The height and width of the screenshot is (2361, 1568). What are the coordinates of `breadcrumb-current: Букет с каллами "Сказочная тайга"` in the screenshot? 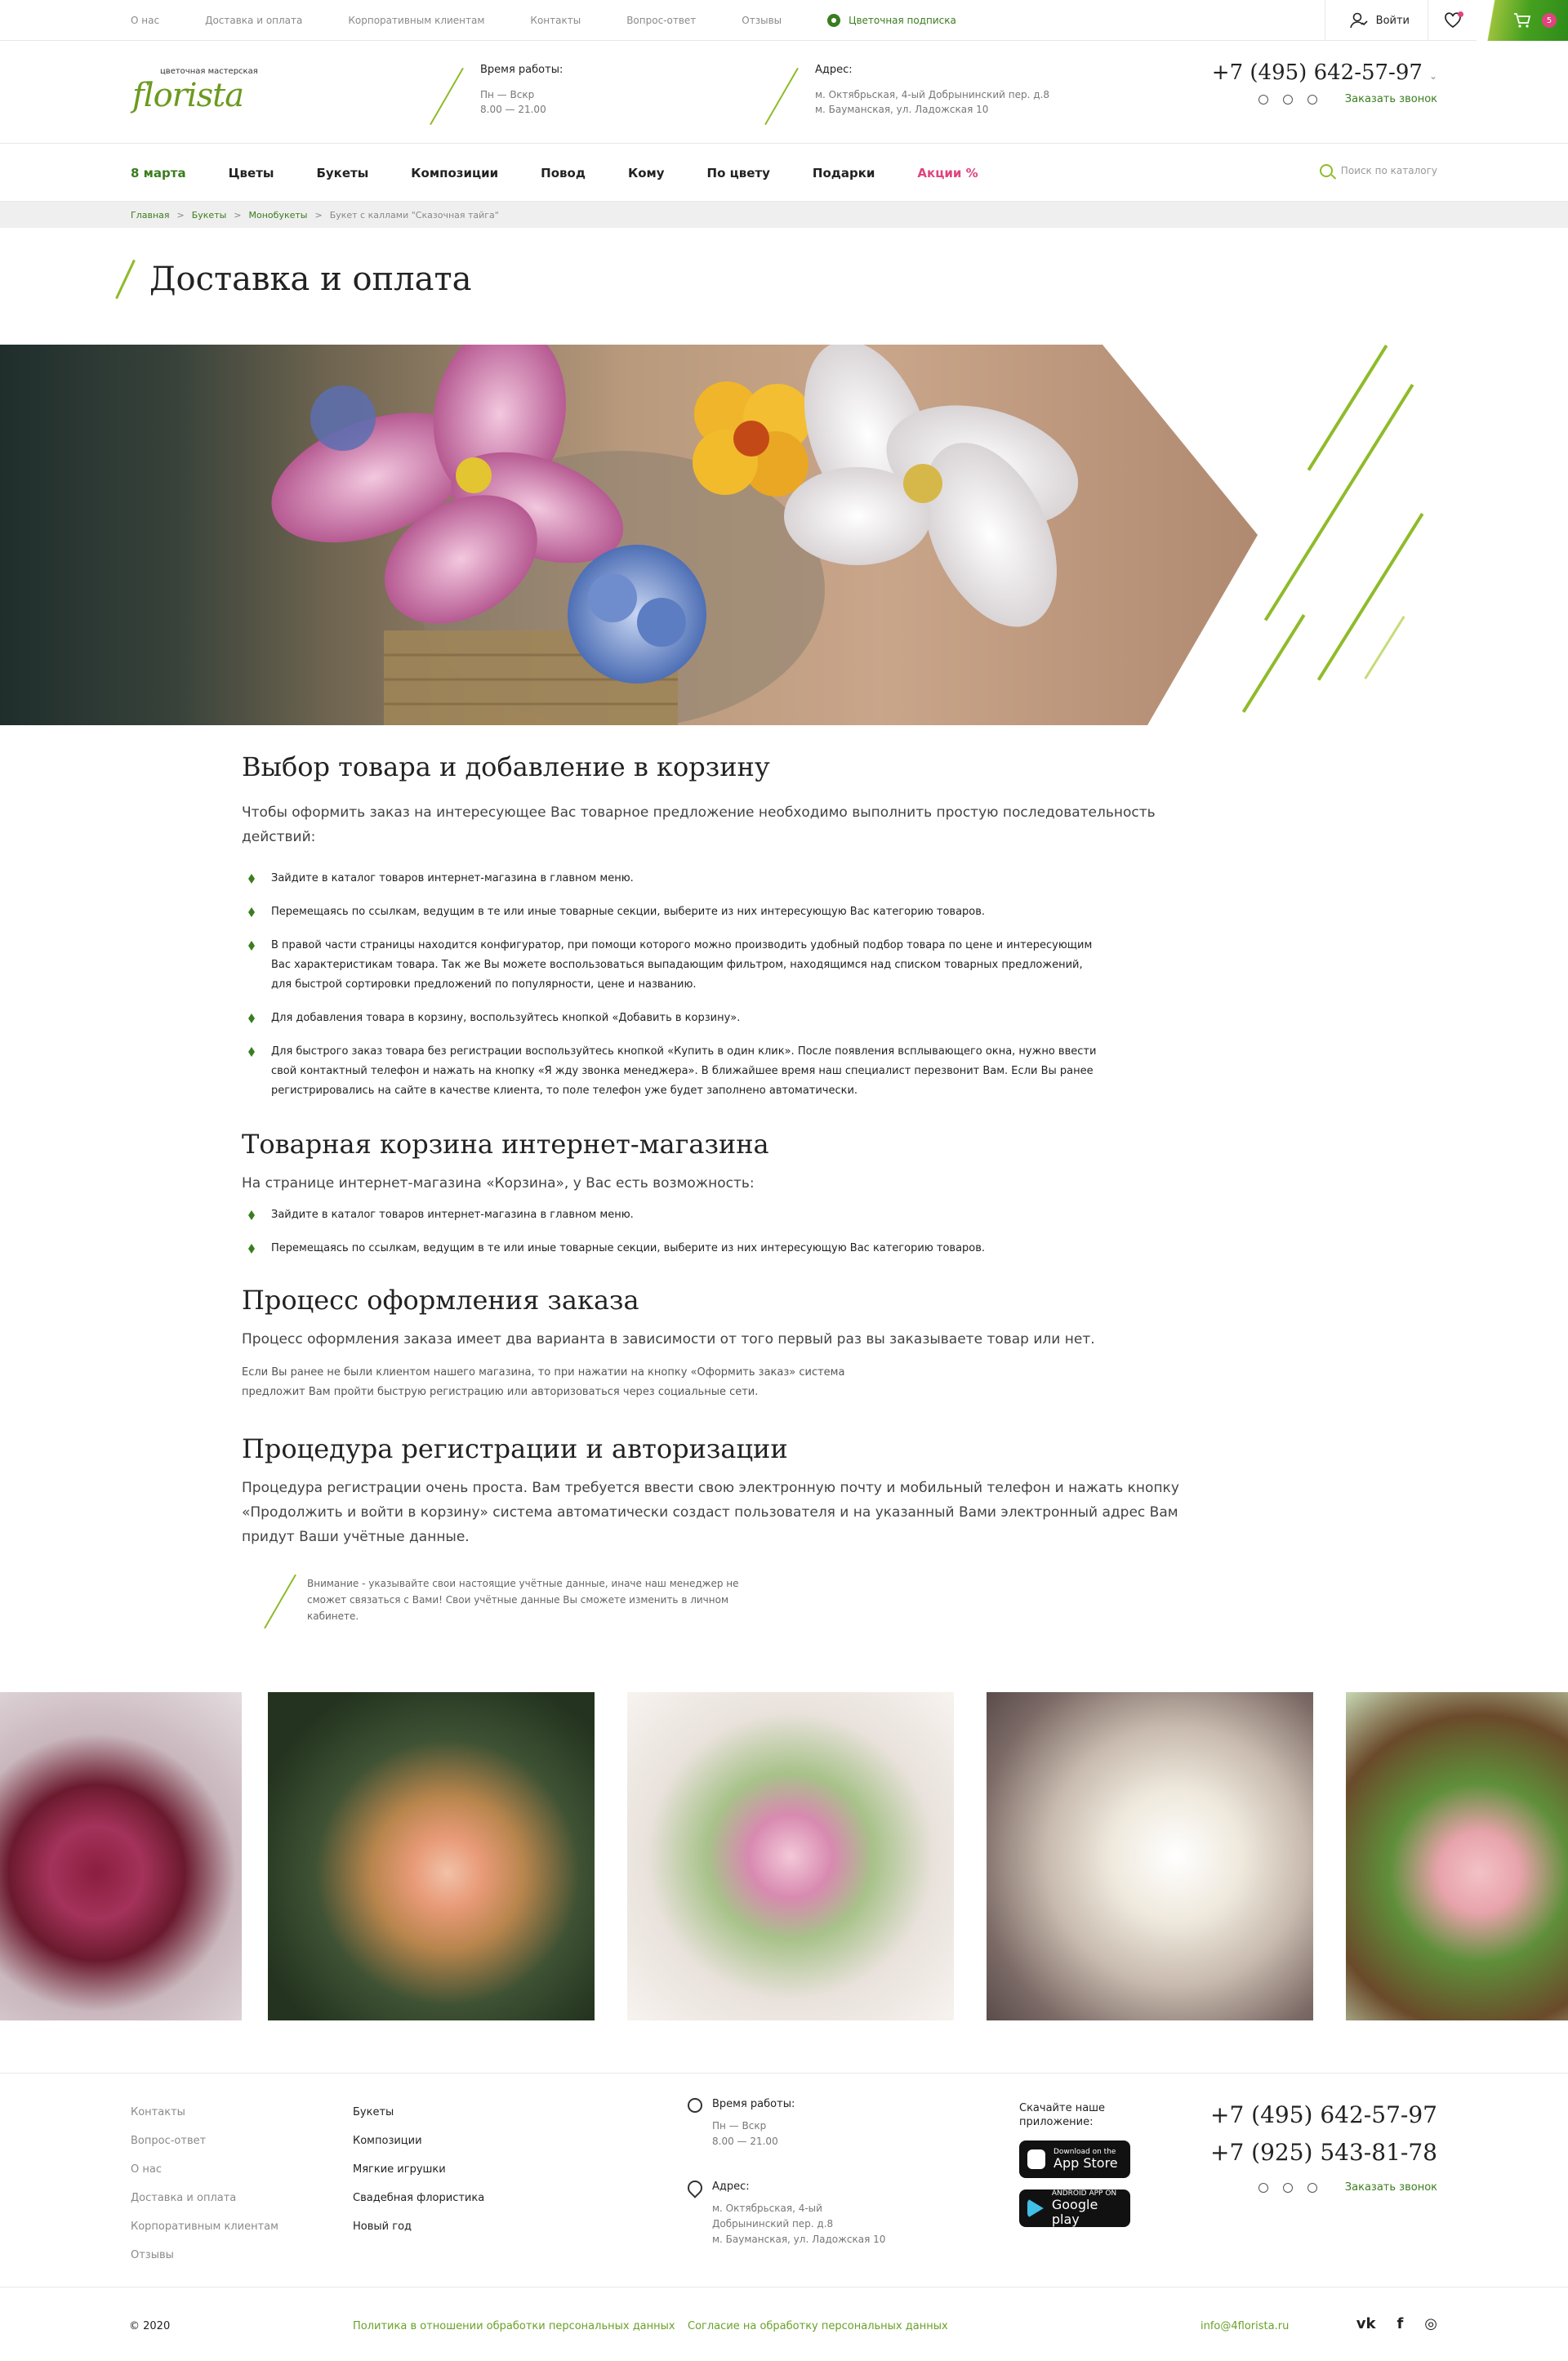 It's located at (414, 215).